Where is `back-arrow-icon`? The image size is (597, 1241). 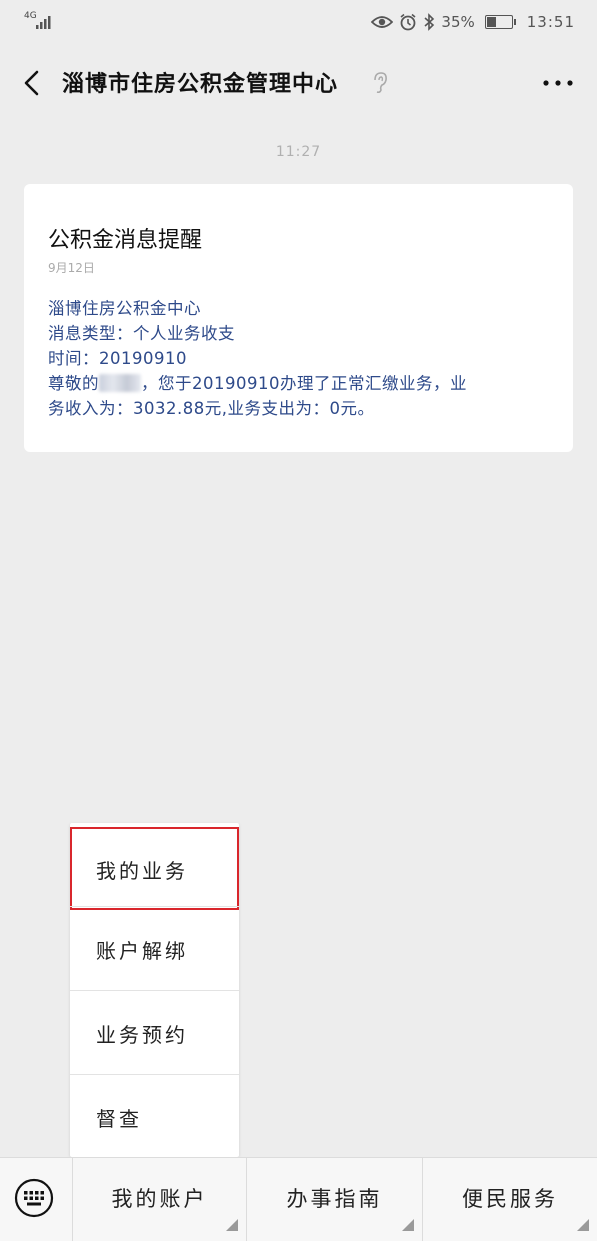
back-arrow-icon is located at coordinates (33, 83).